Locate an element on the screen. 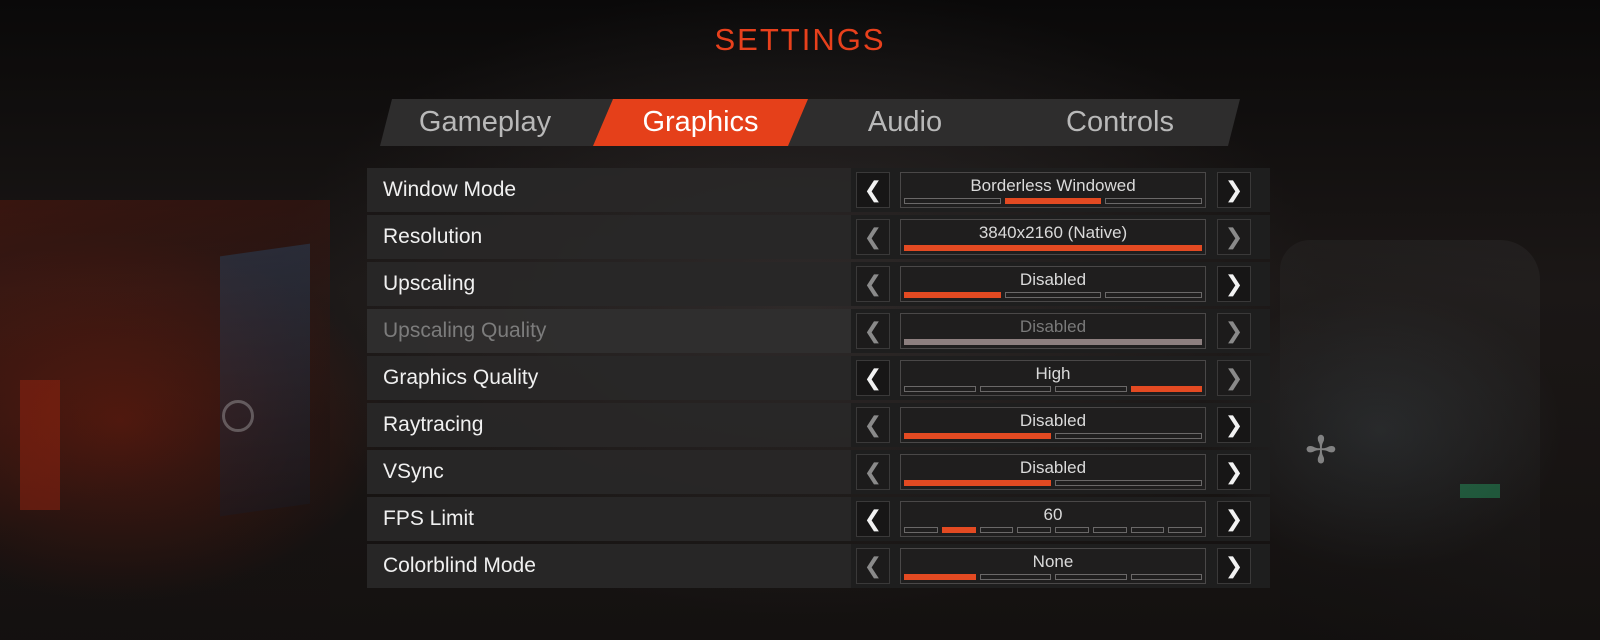 This screenshot has width=1600, height=640. setting-value-selector: Borderless Windowed is located at coordinates (1053, 190).